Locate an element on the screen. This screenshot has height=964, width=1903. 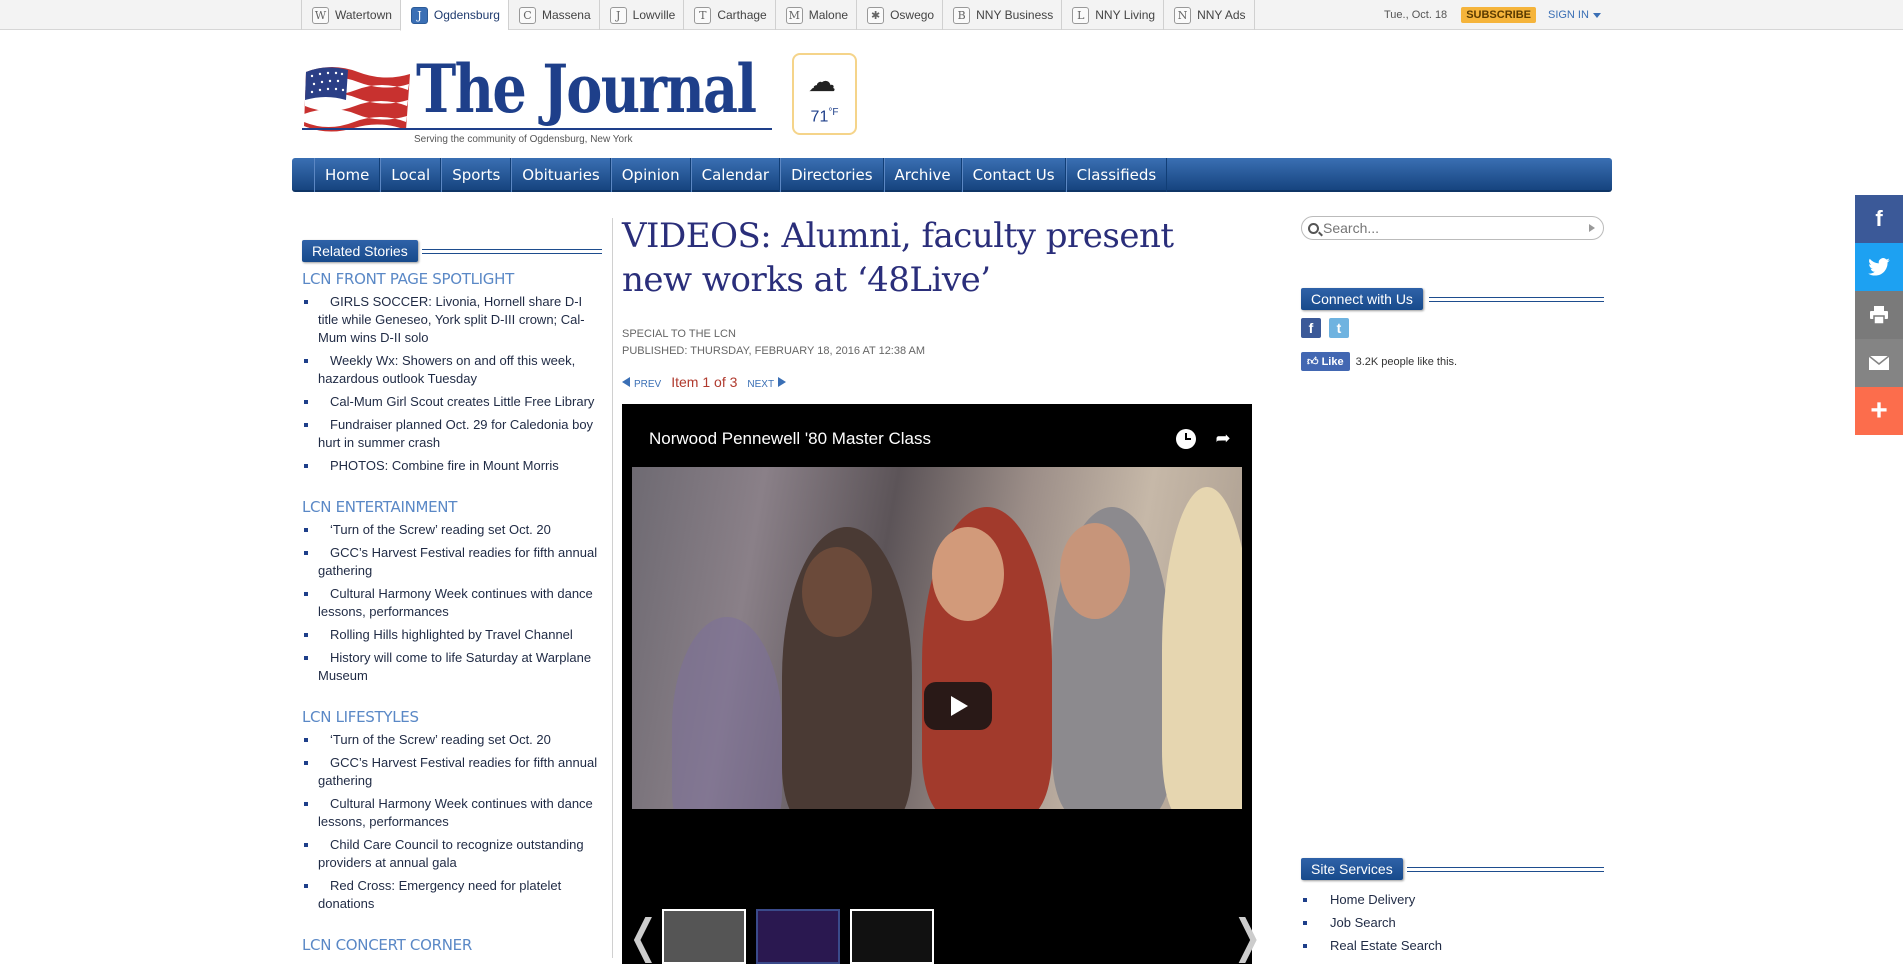
thumbs-prev-icon: ❬ is located at coordinates (643, 936).